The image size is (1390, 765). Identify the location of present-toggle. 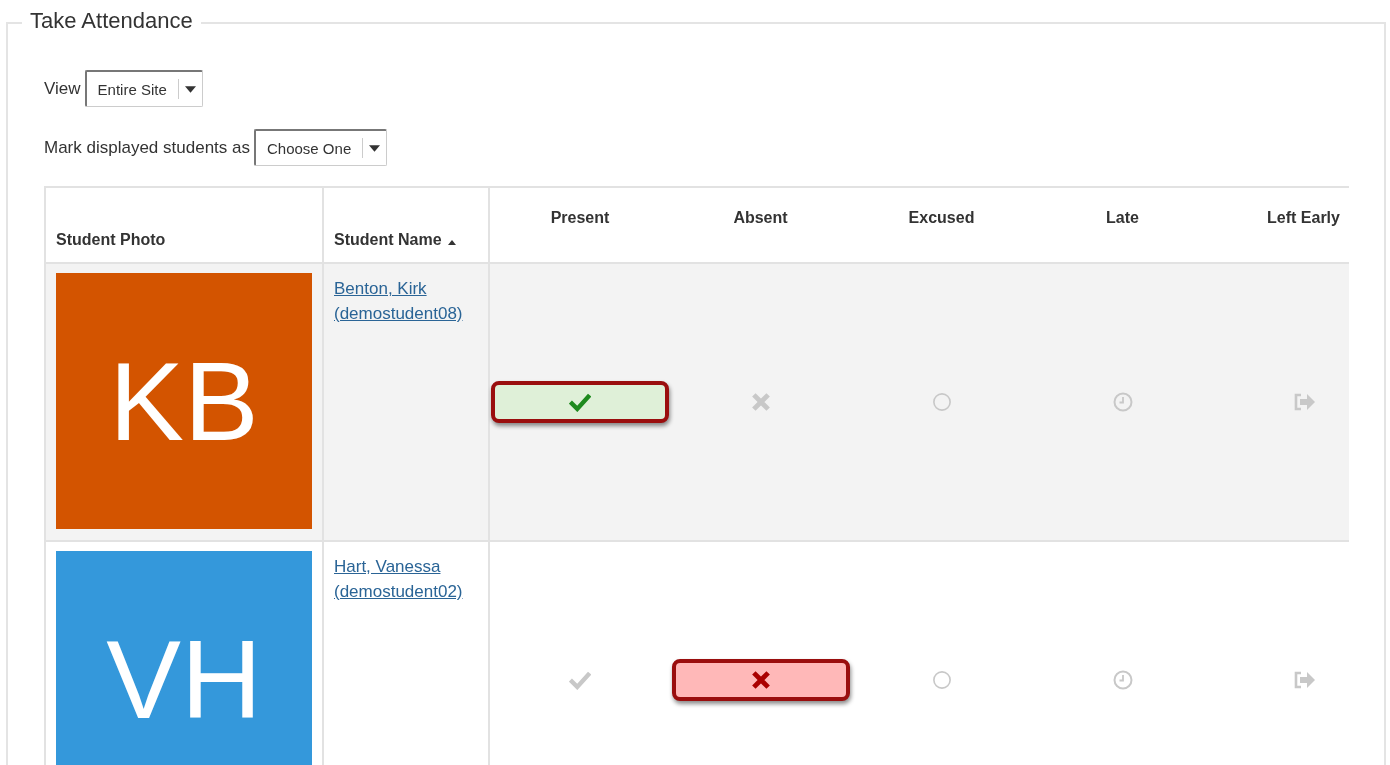
(580, 402).